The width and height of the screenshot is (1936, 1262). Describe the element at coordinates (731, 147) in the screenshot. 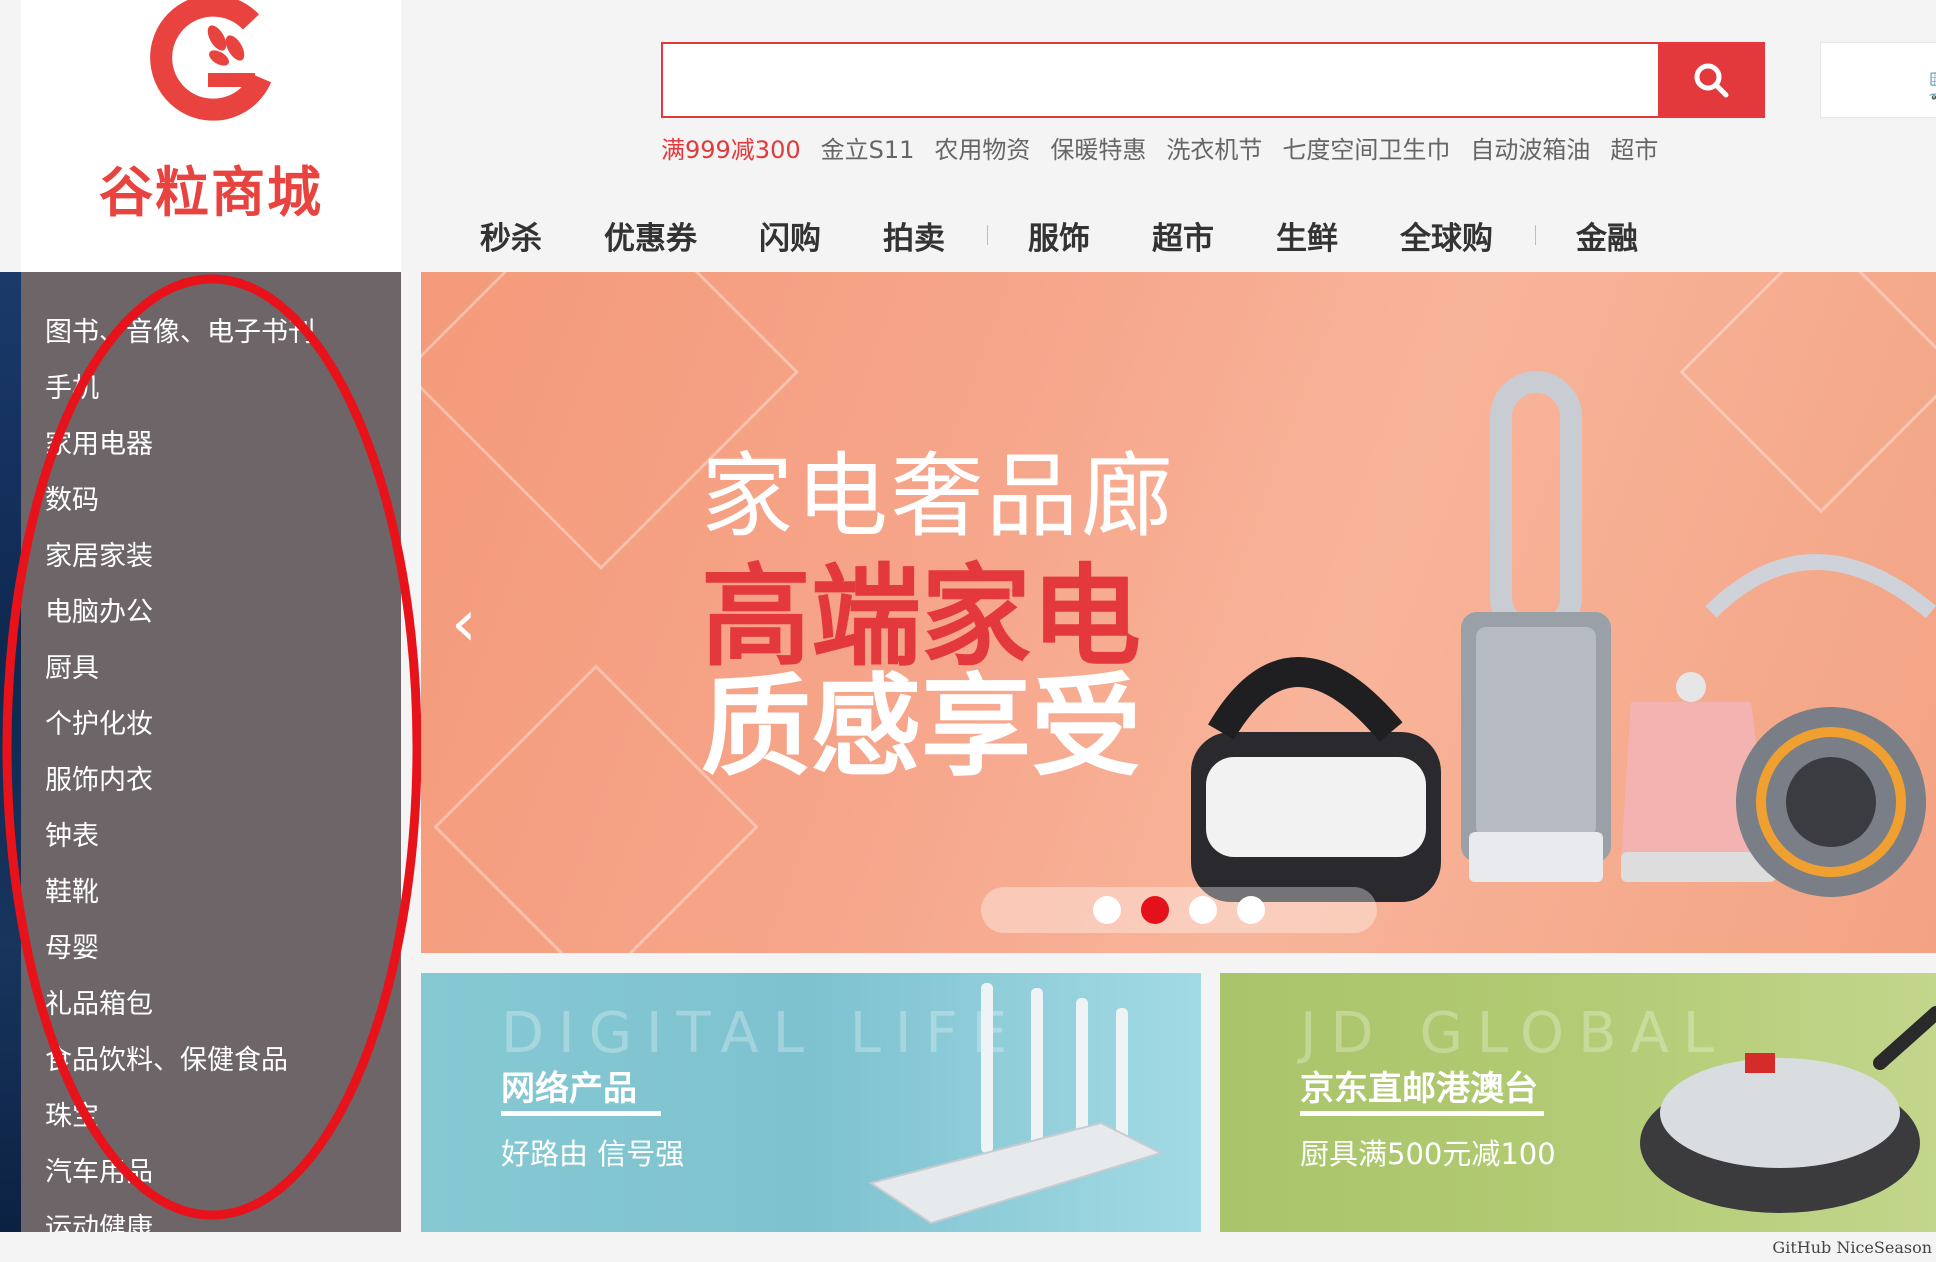

I see `hot-word: 满999减300` at that location.